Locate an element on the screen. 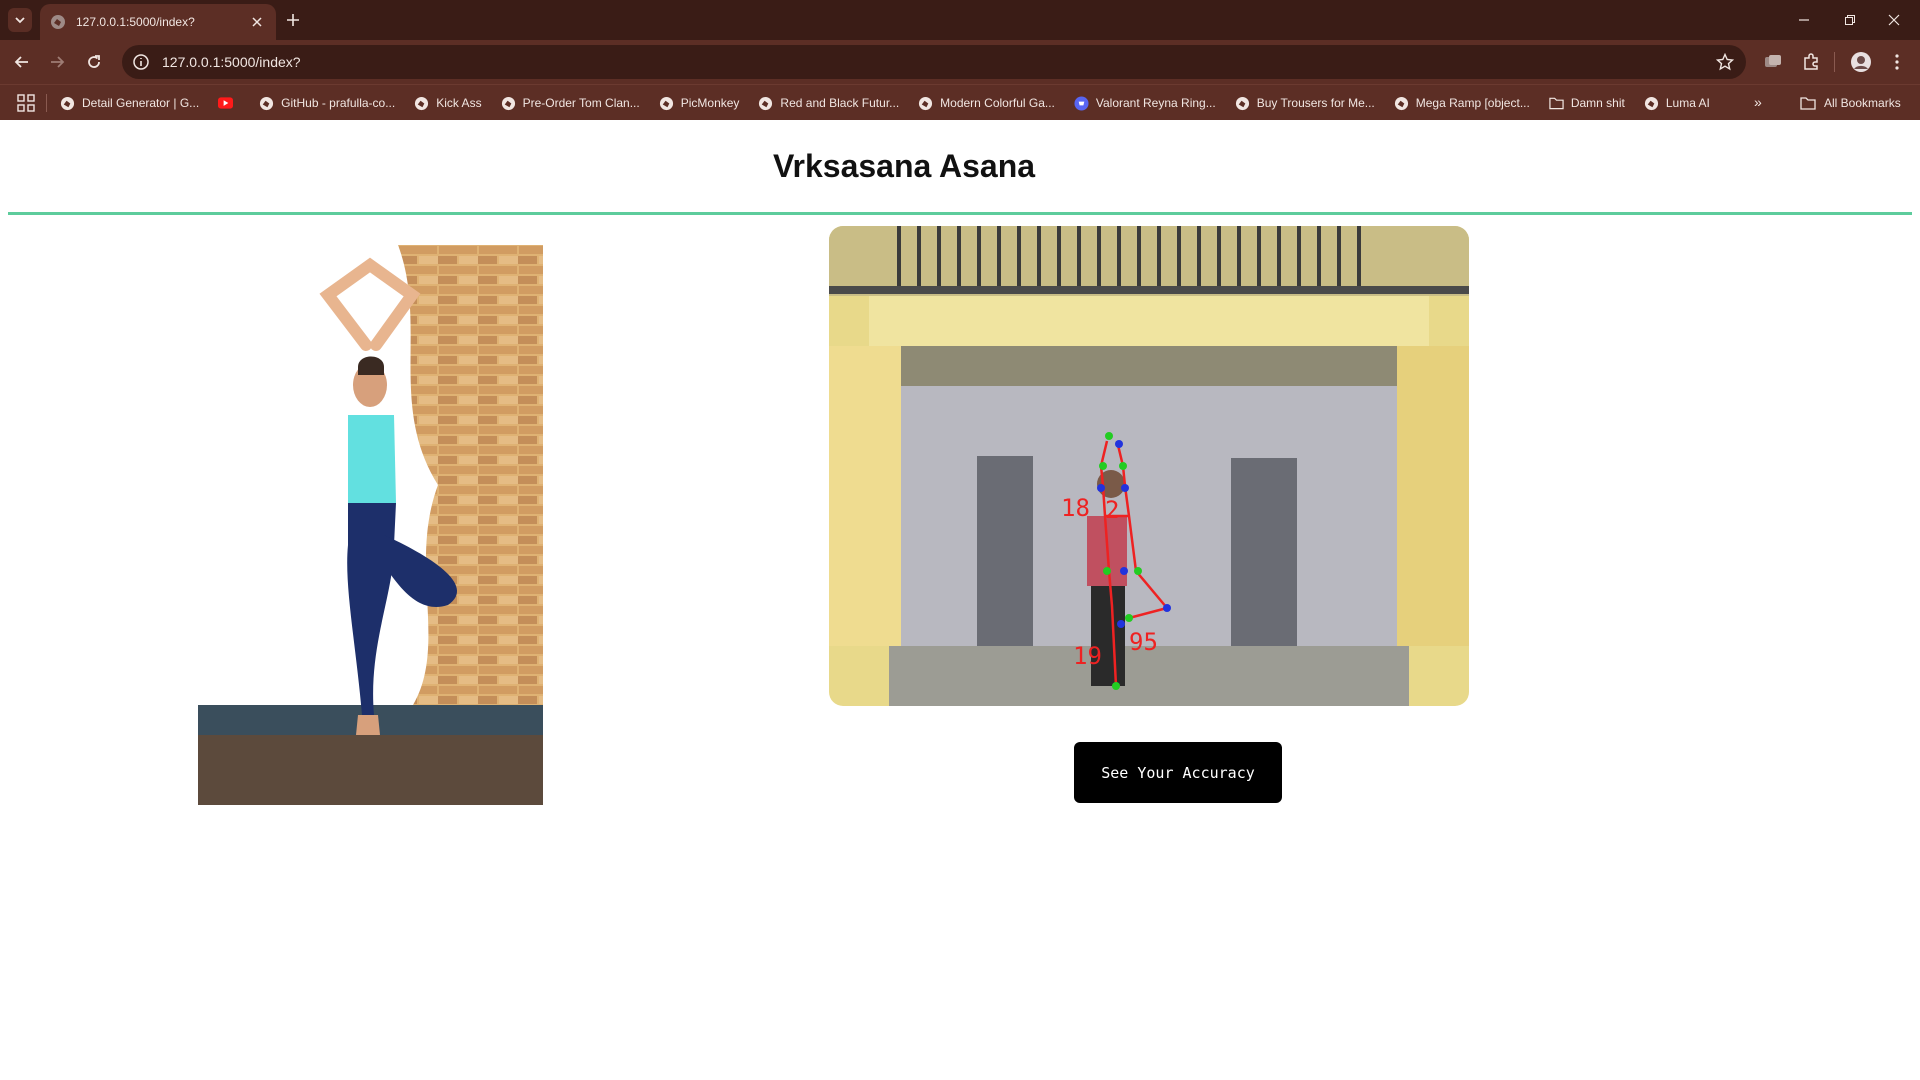 The image size is (1920, 1080). close-window-button is located at coordinates (1894, 20).